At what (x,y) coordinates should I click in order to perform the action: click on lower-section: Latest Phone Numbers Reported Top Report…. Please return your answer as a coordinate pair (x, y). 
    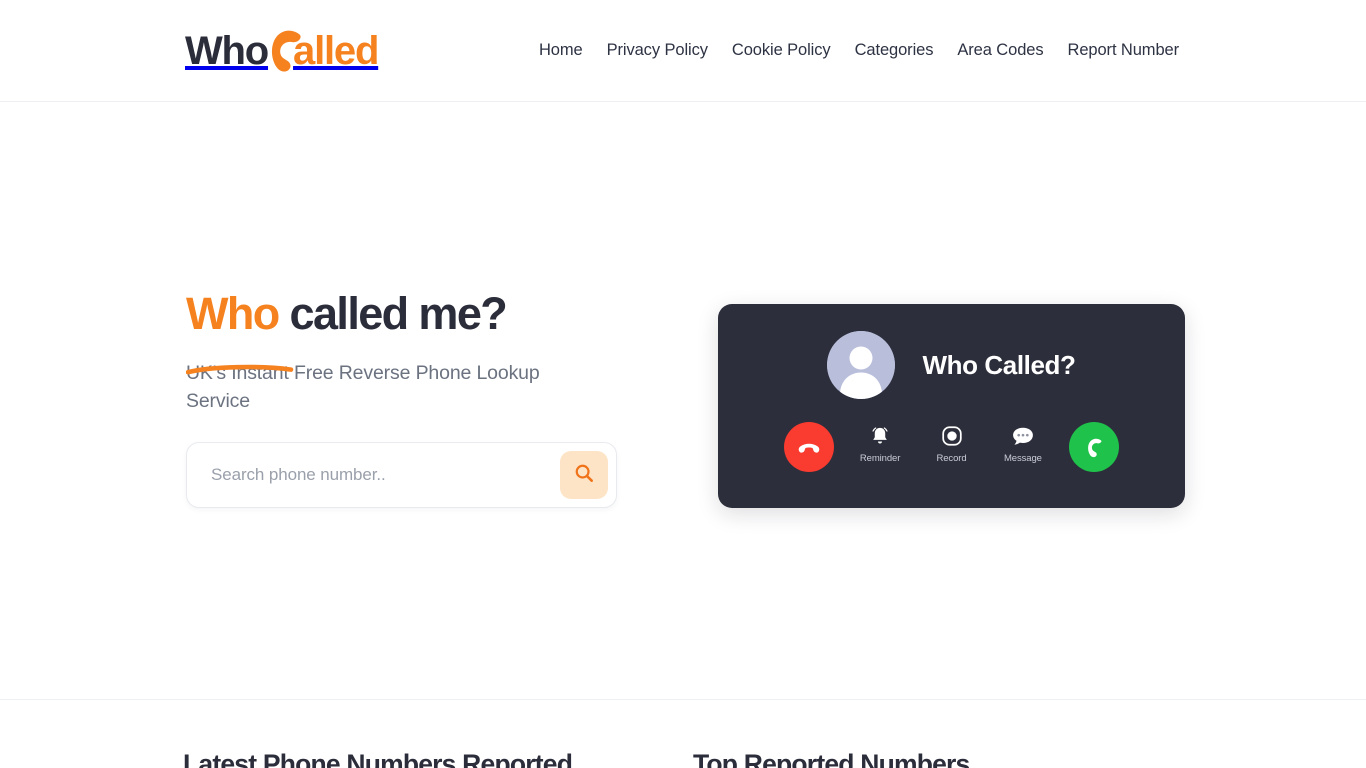
    Looking at the image, I should click on (683, 734).